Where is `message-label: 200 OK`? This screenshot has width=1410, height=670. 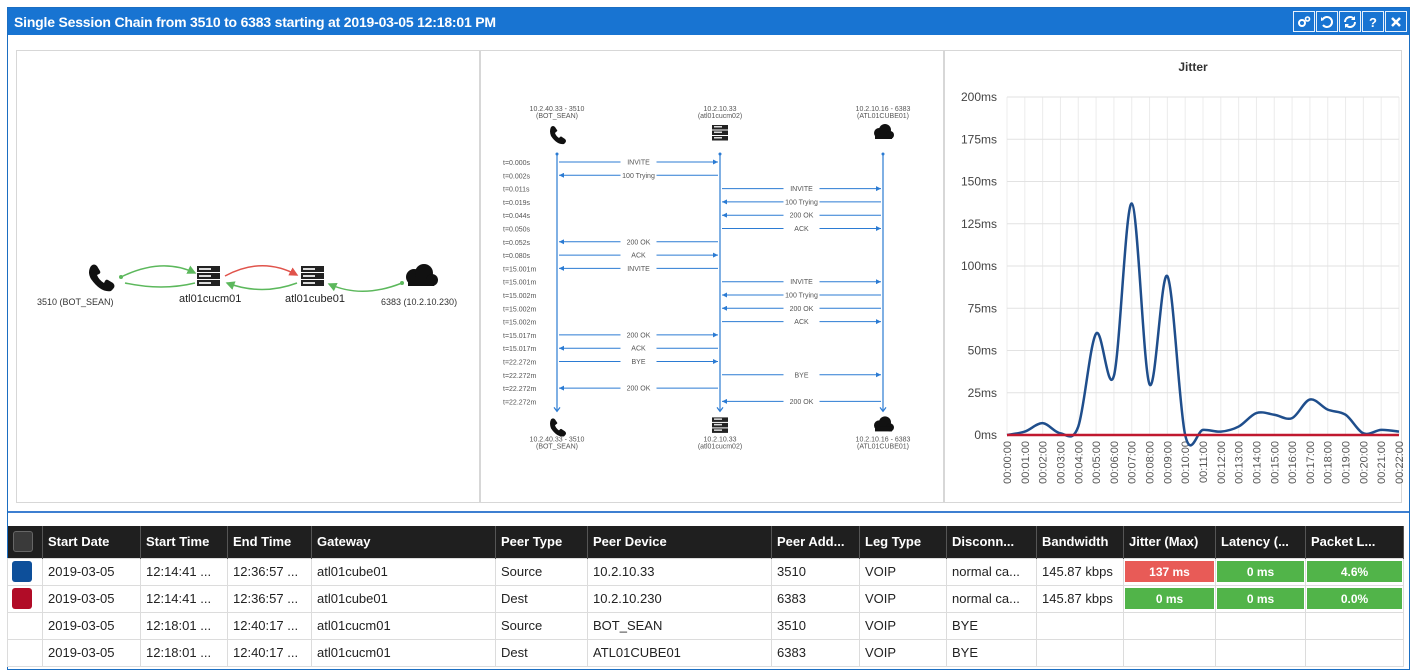 message-label: 200 OK is located at coordinates (802, 402).